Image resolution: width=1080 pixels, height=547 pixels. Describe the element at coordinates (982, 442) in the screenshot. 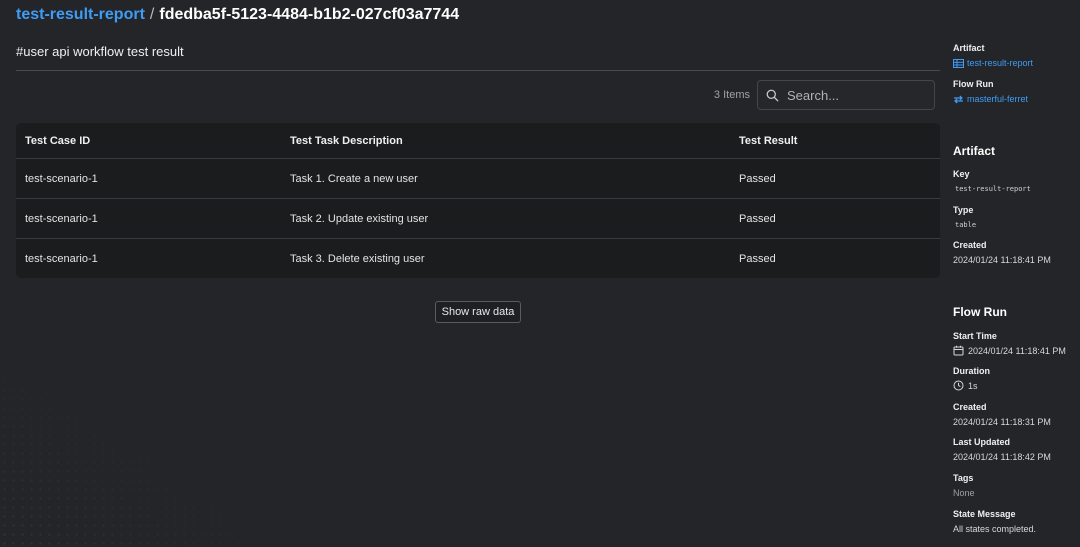

I see `last-updated-label: Last Updated` at that location.